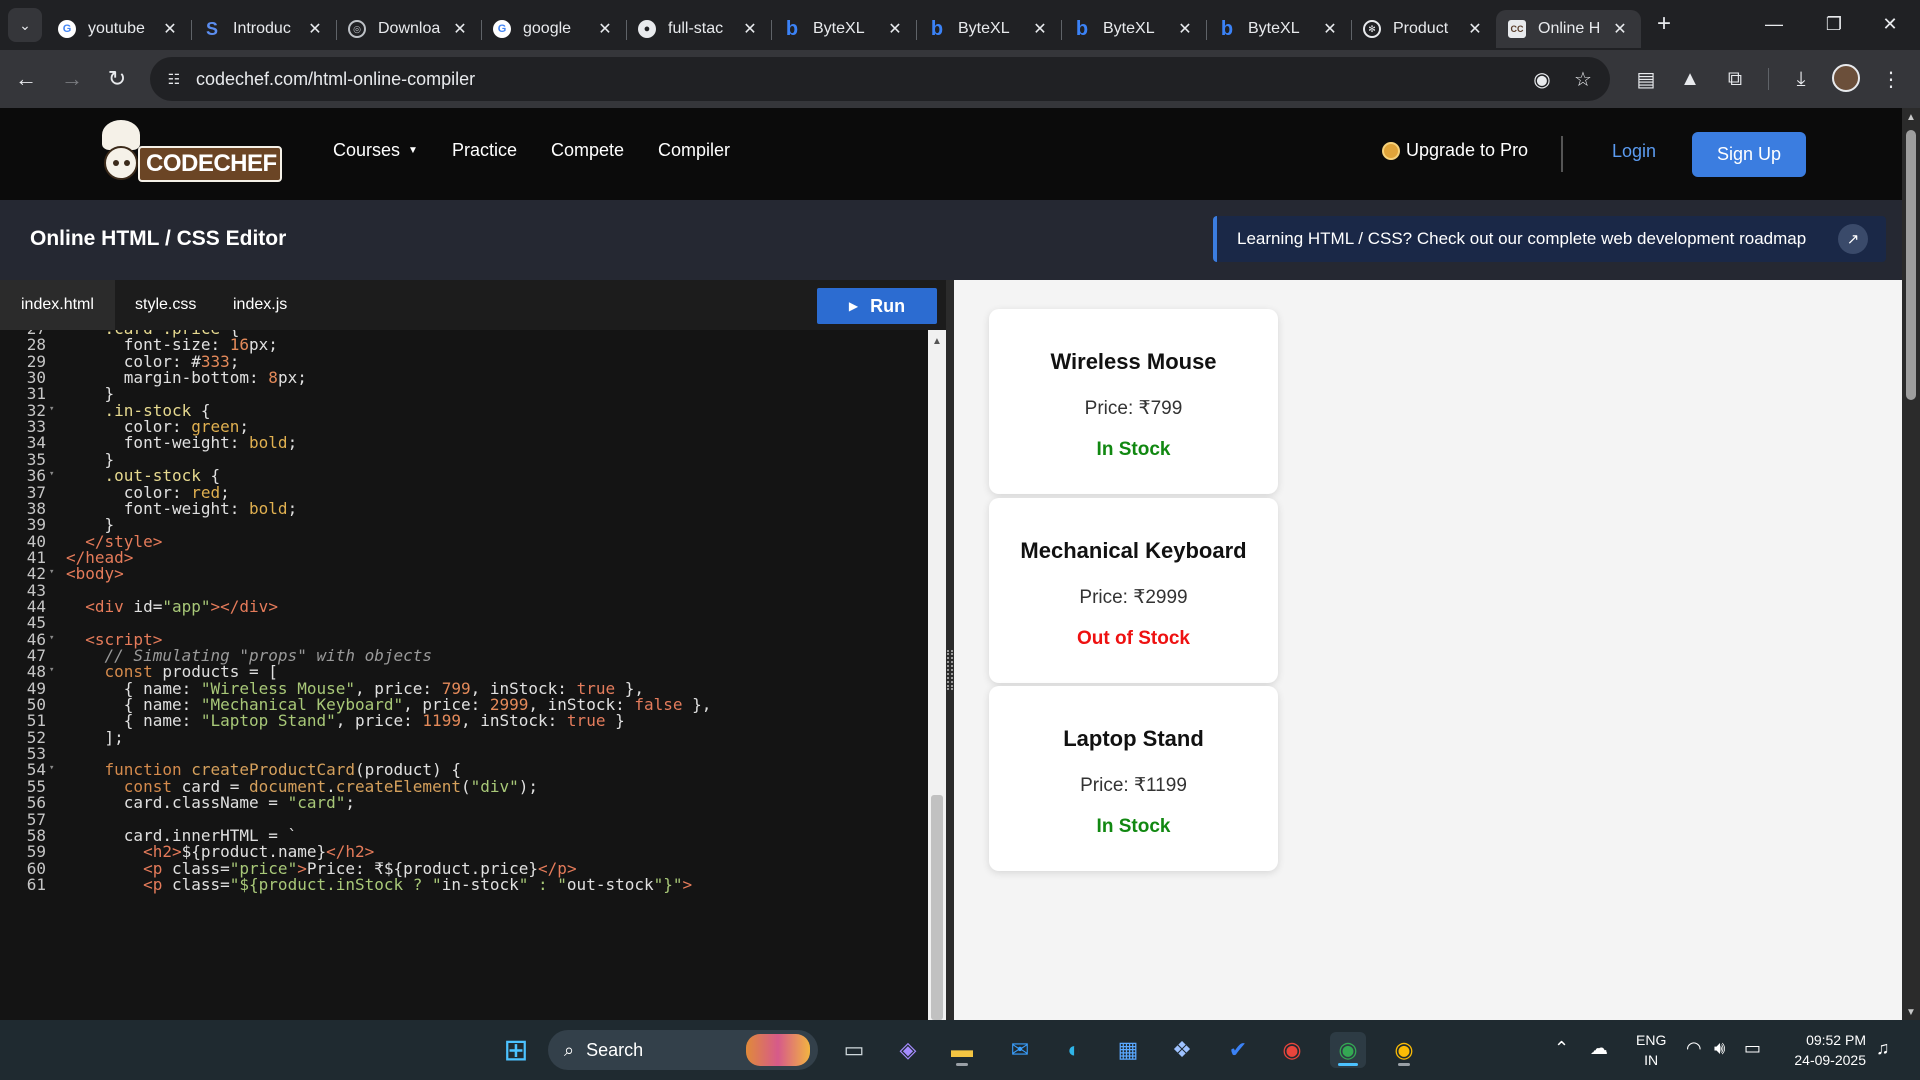 This screenshot has width=1920, height=1080. I want to click on notification-bell-icon: ♫, so click(1883, 1048).